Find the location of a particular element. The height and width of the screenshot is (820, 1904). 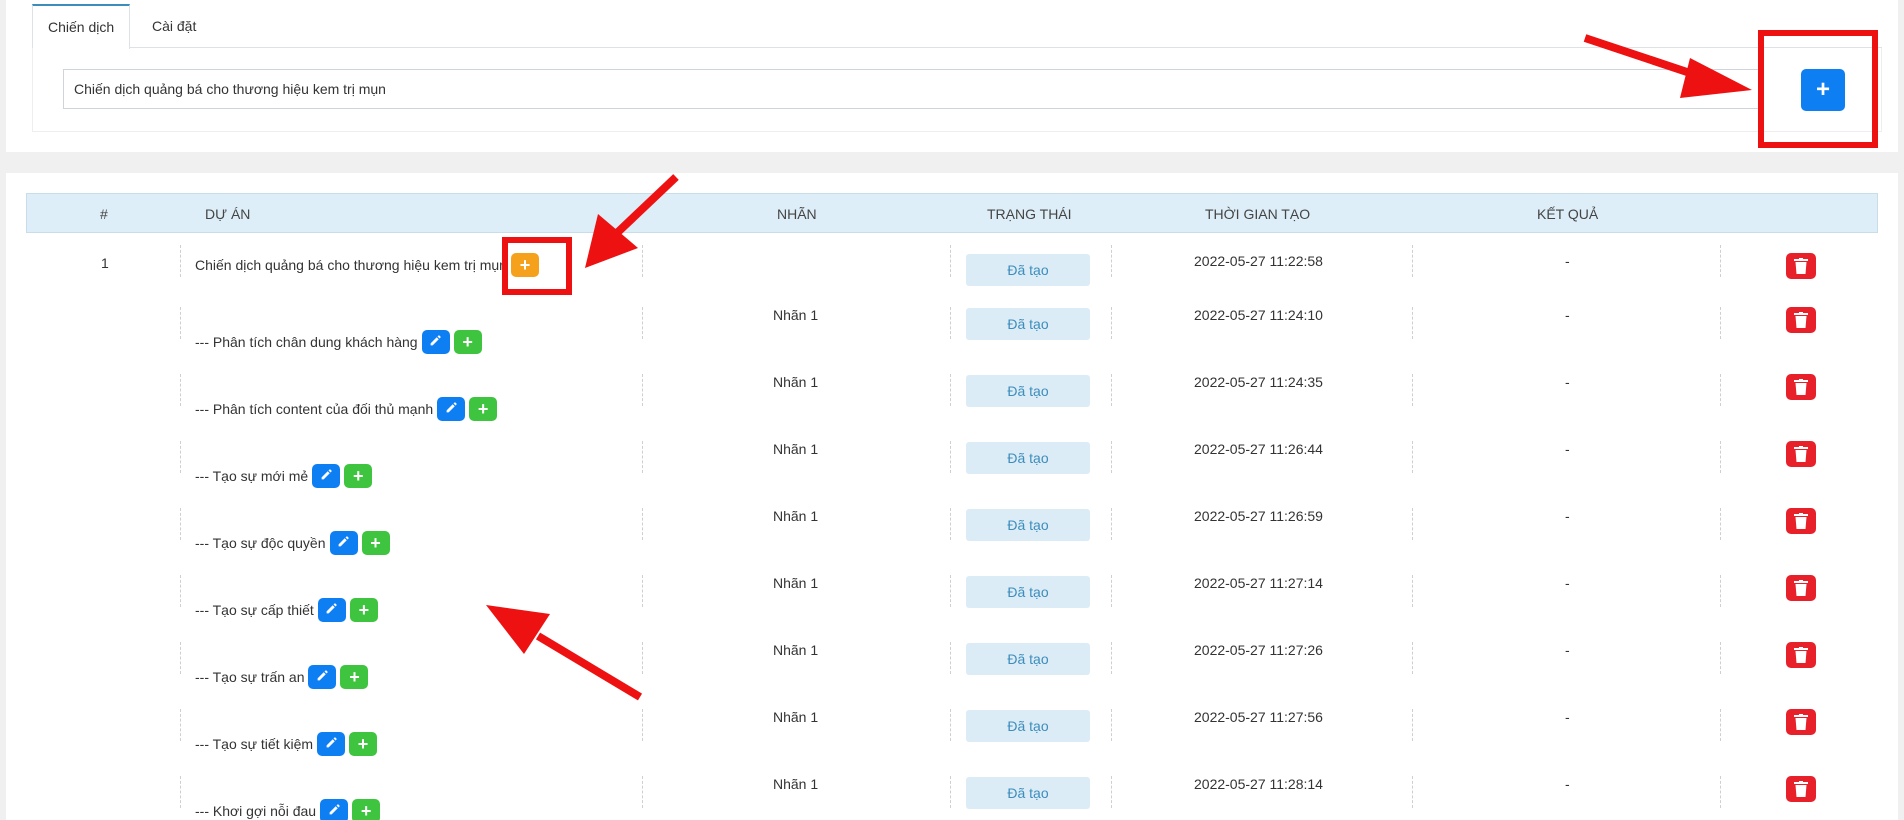

tab-bar: Chiến dịch Cài đặt is located at coordinates (957, 24).